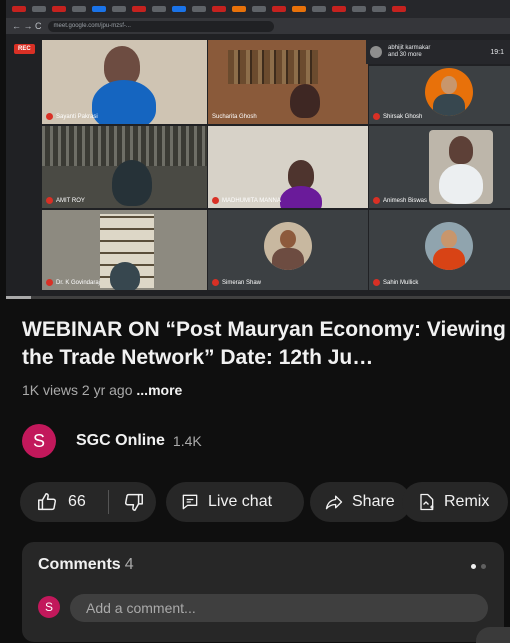 The width and height of the screenshot is (510, 643). Describe the element at coordinates (438, 52) in the screenshot. I see `meeting-people-summary: abhijit karmakar and 30 more 19:1` at that location.